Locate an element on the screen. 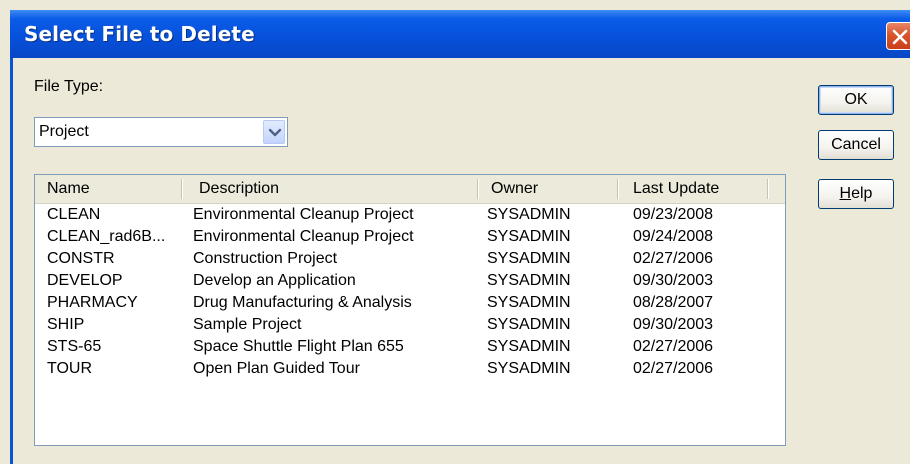  cell-description: Open Plan Guided Tour is located at coordinates (276, 368).